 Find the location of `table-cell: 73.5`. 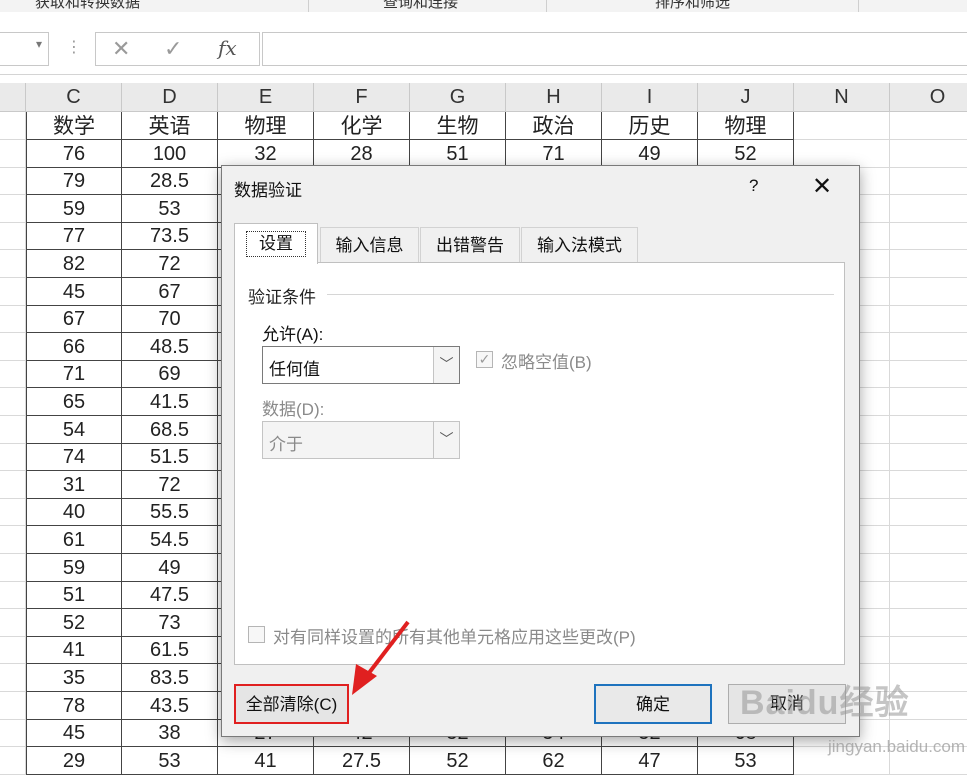

table-cell: 73.5 is located at coordinates (170, 236).